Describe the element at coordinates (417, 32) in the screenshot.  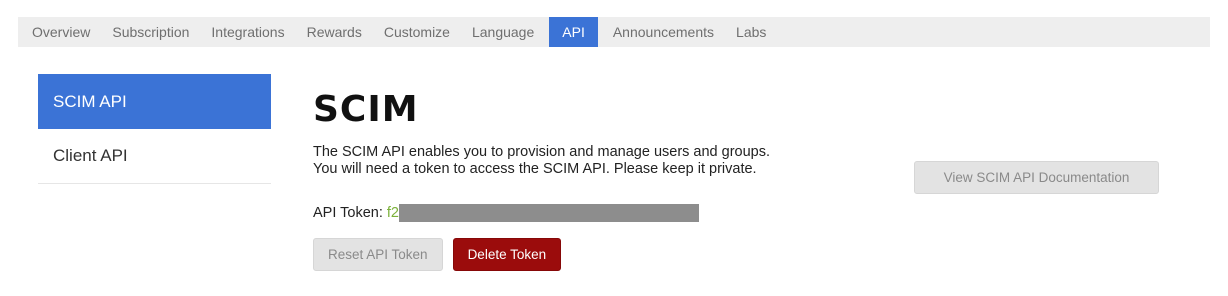
I see `tab-customize: Customize` at that location.